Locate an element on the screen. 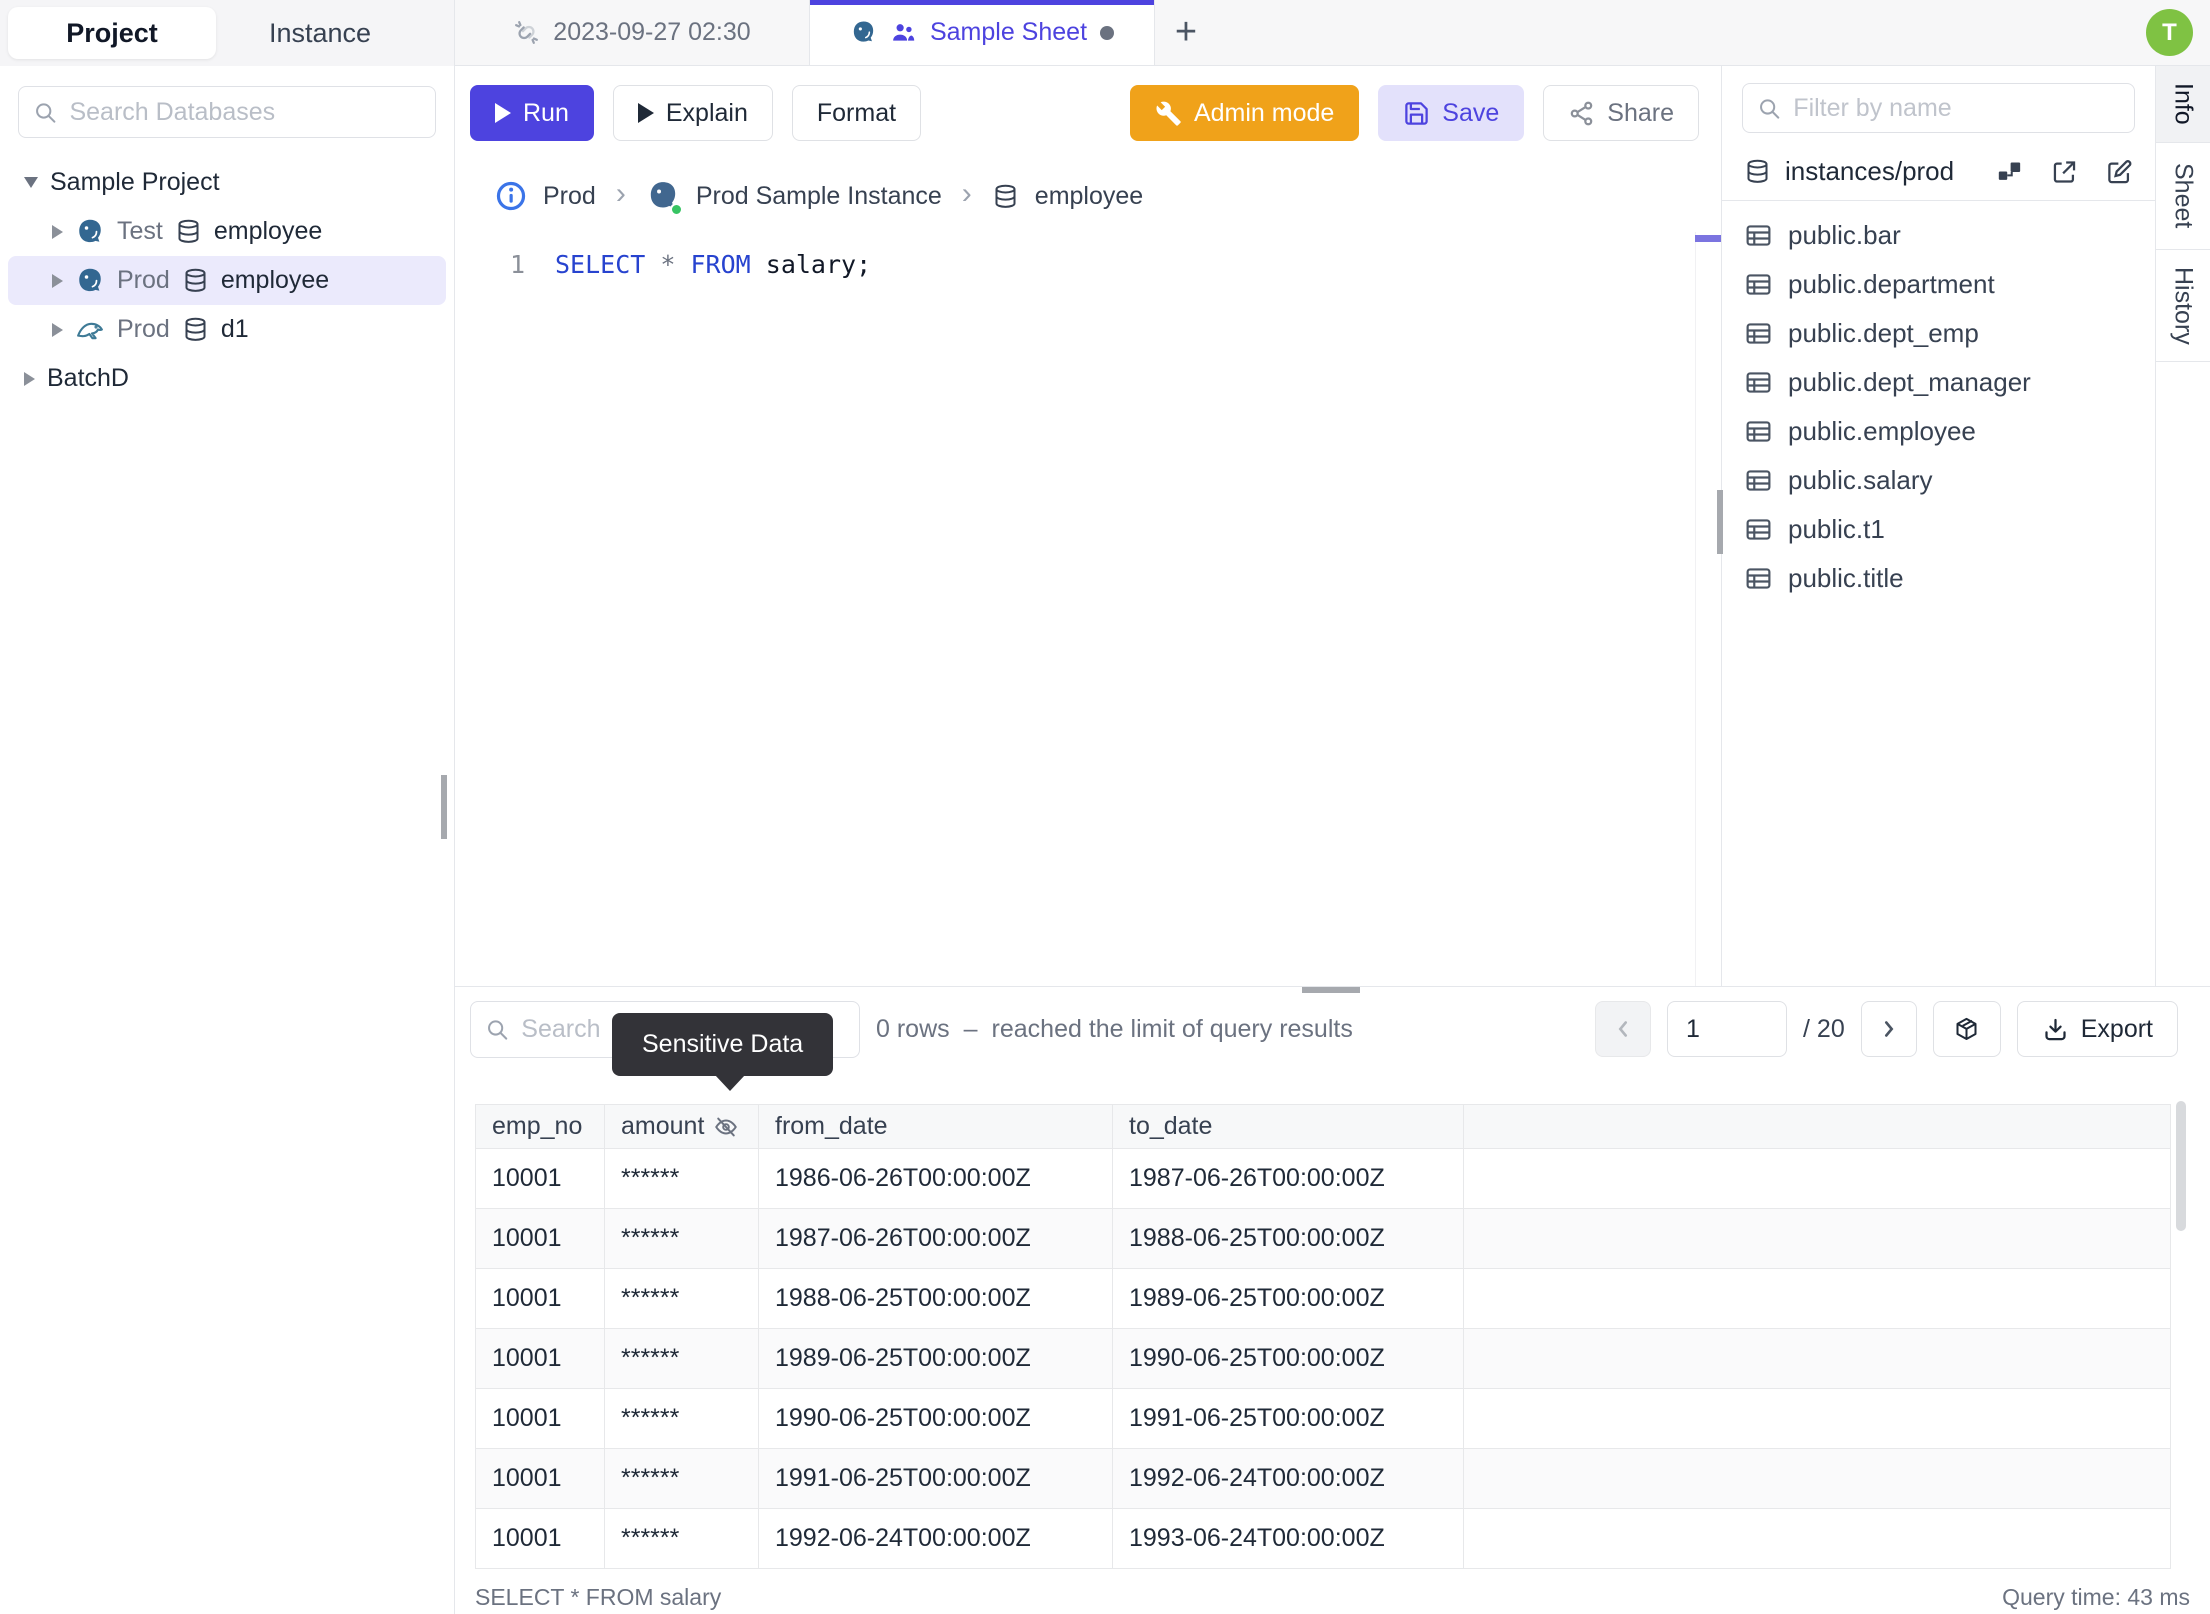 The height and width of the screenshot is (1614, 2210). chevron-right-icon: › is located at coordinates (620, 193).